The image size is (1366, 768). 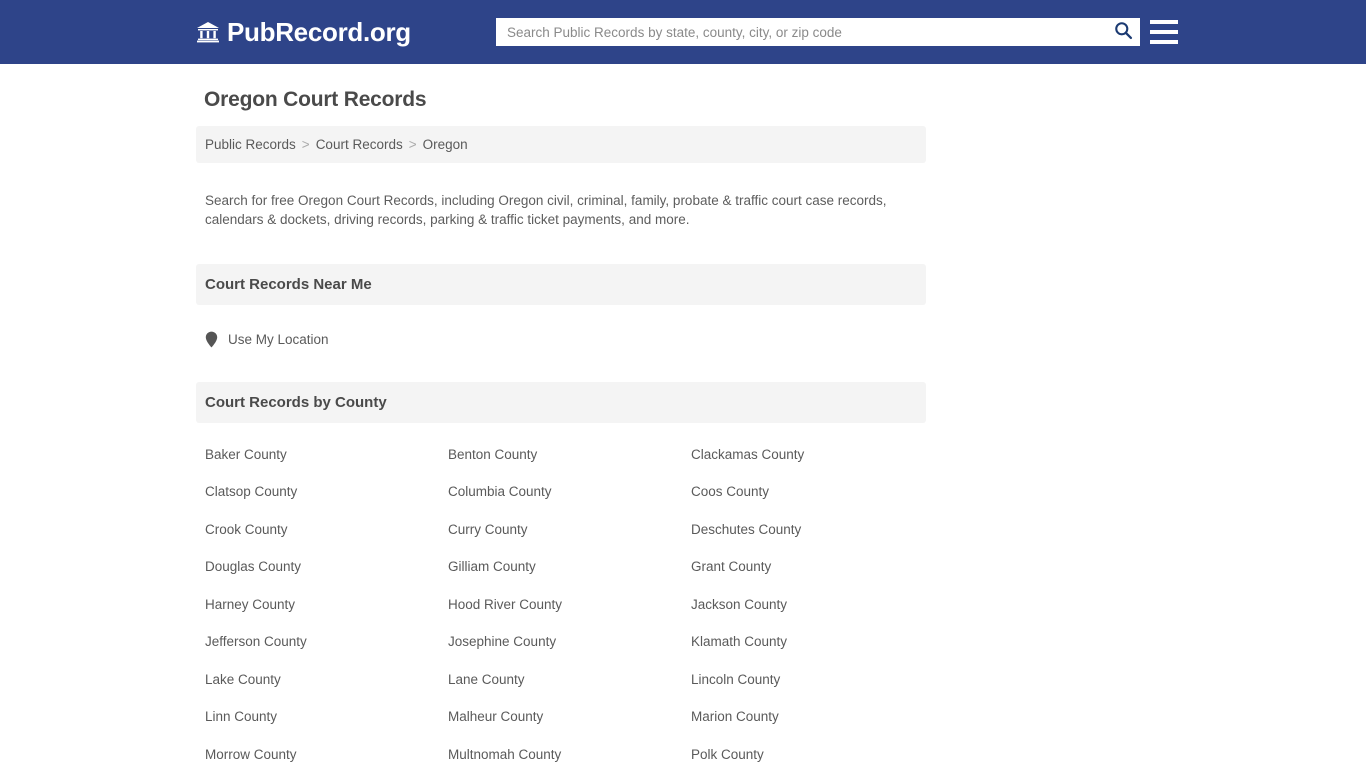 I want to click on hamburger-menu-button, so click(x=1164, y=32).